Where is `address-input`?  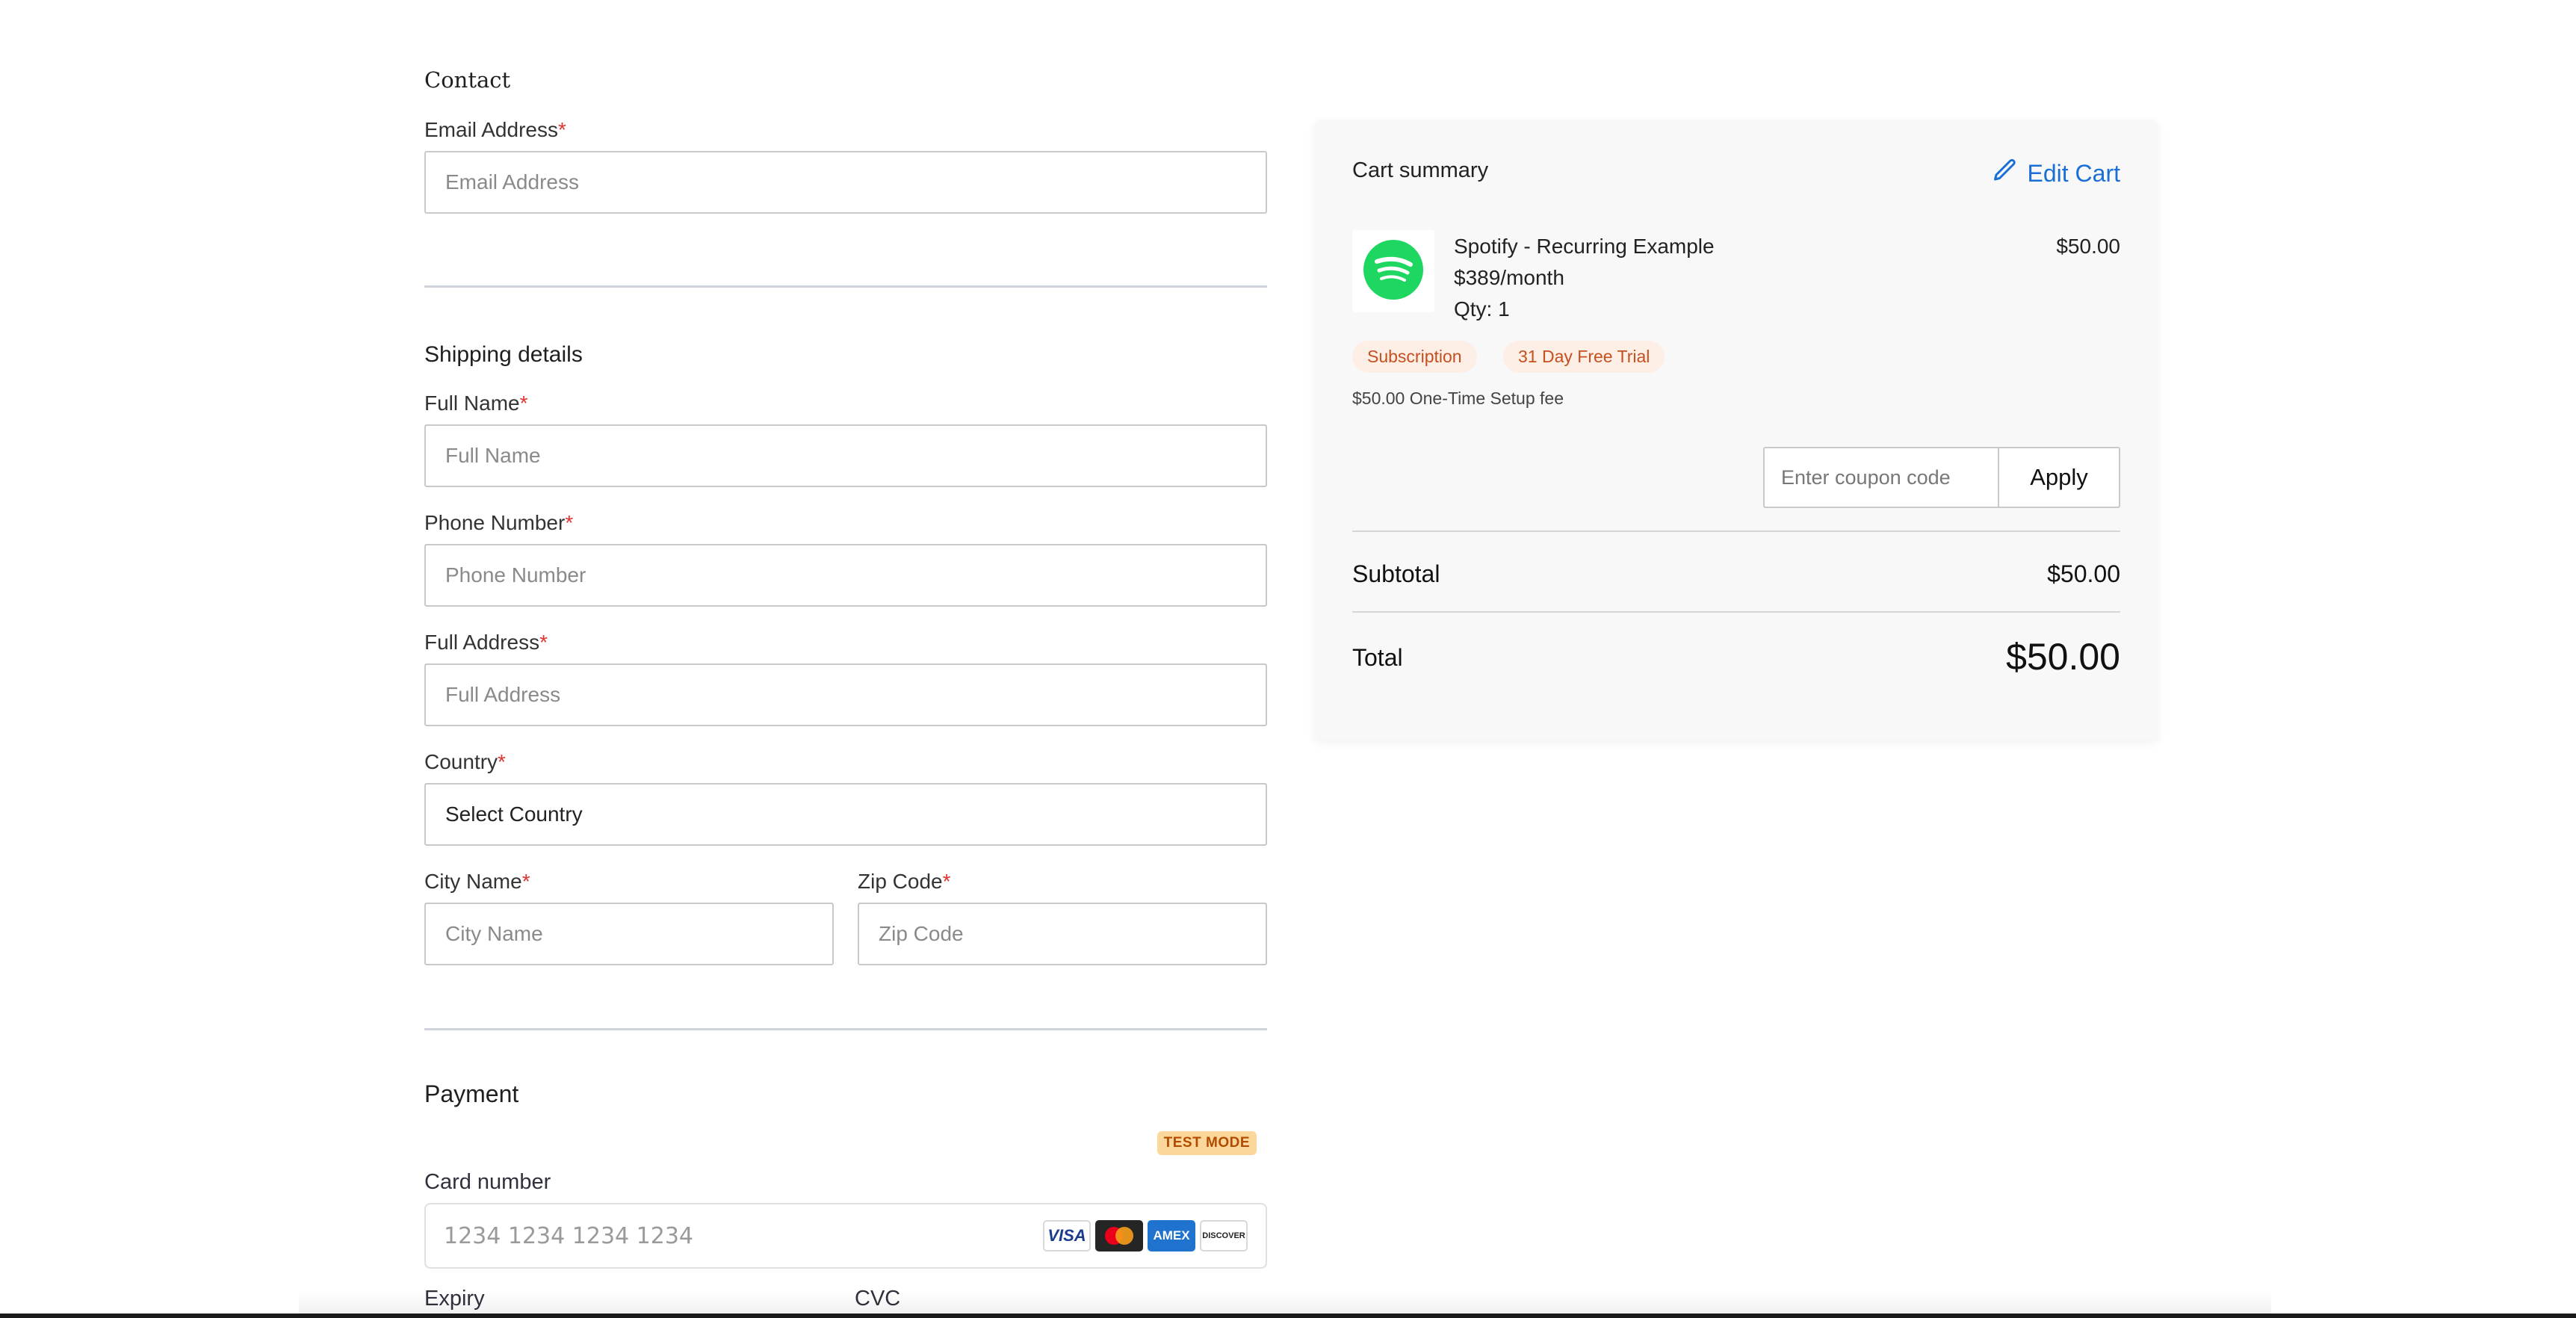 address-input is located at coordinates (845, 694).